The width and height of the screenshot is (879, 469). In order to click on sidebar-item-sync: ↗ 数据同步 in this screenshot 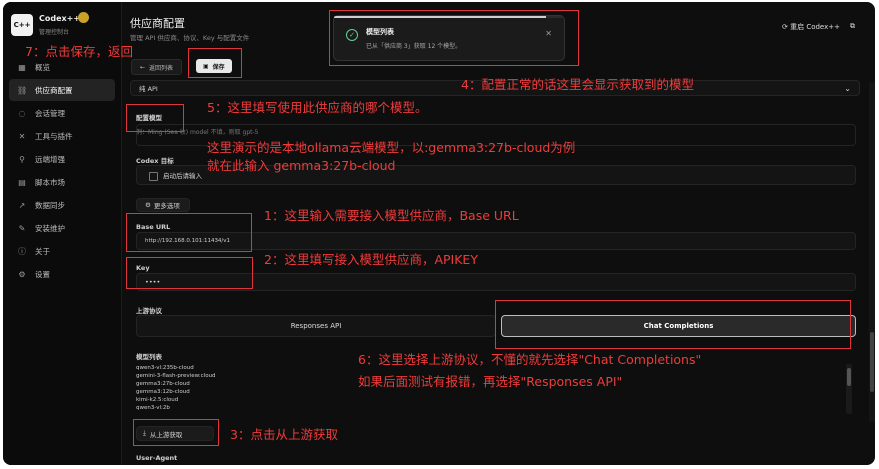, I will do `click(62, 205)`.